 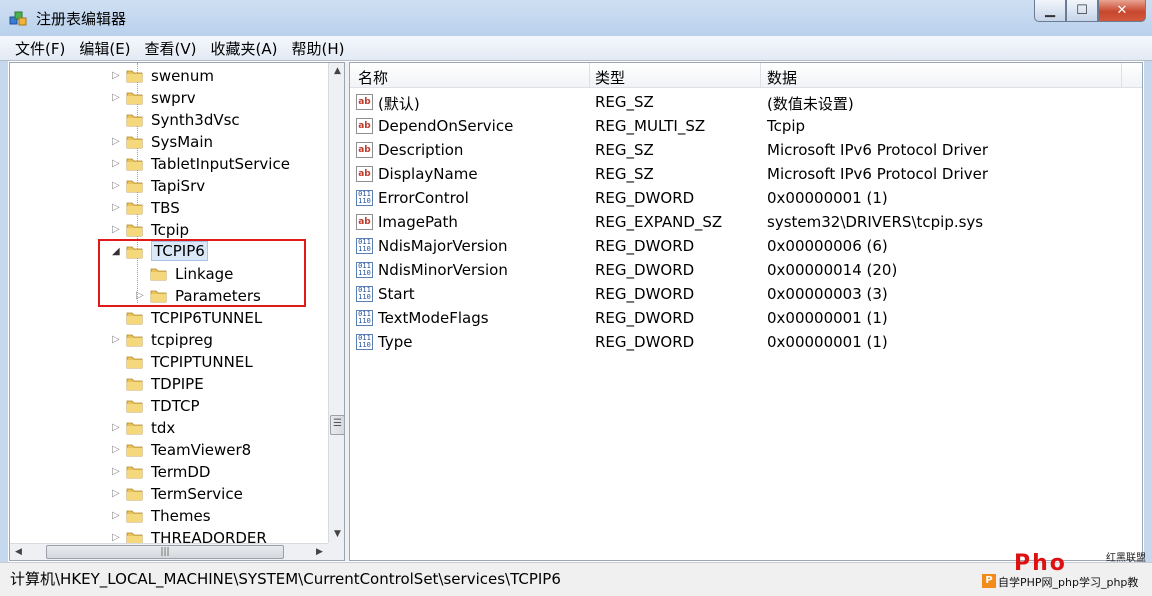 What do you see at coordinates (746, 342) in the screenshot?
I see `value-row: 011 110 Type REG_DWORD 0x00000001 (1)` at bounding box center [746, 342].